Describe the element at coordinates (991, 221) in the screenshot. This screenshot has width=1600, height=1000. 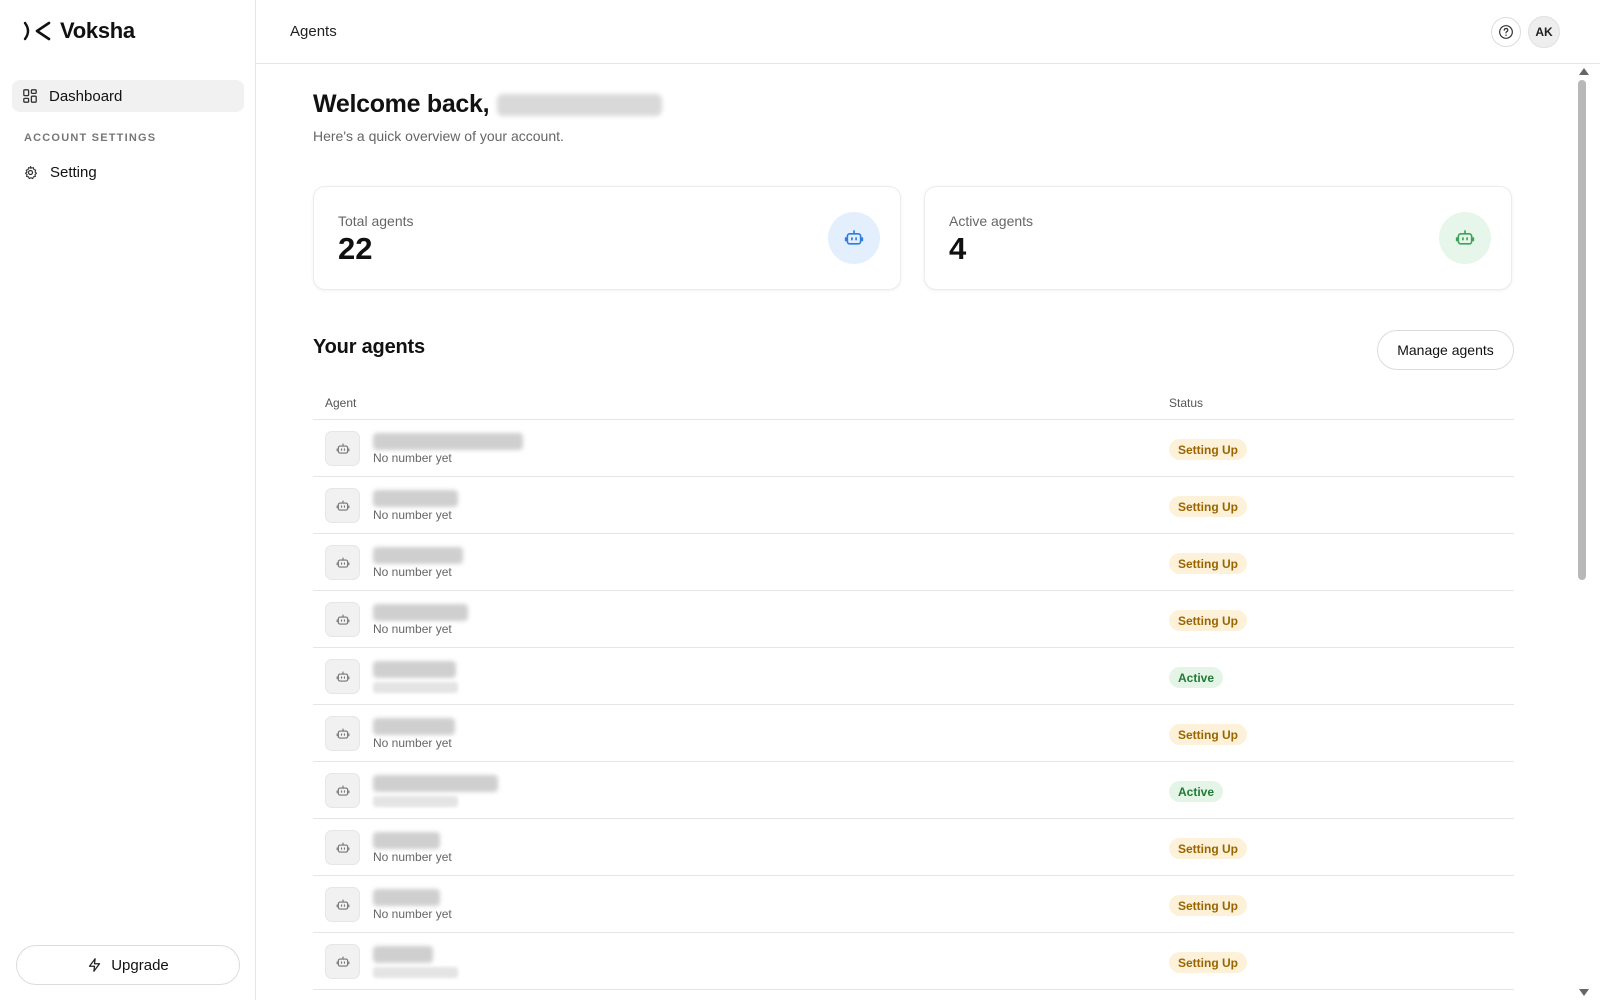
I see `stat-label: Active agents` at that location.